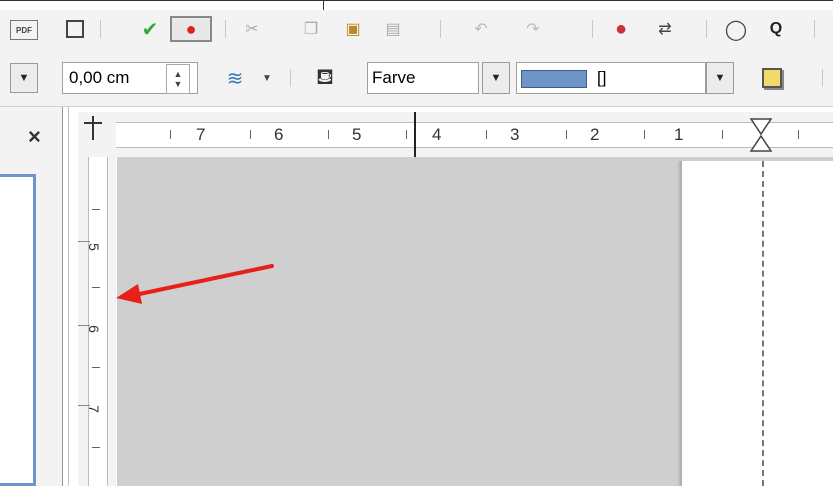  What do you see at coordinates (621, 29) in the screenshot?
I see `hyperlink-icon: ●` at bounding box center [621, 29].